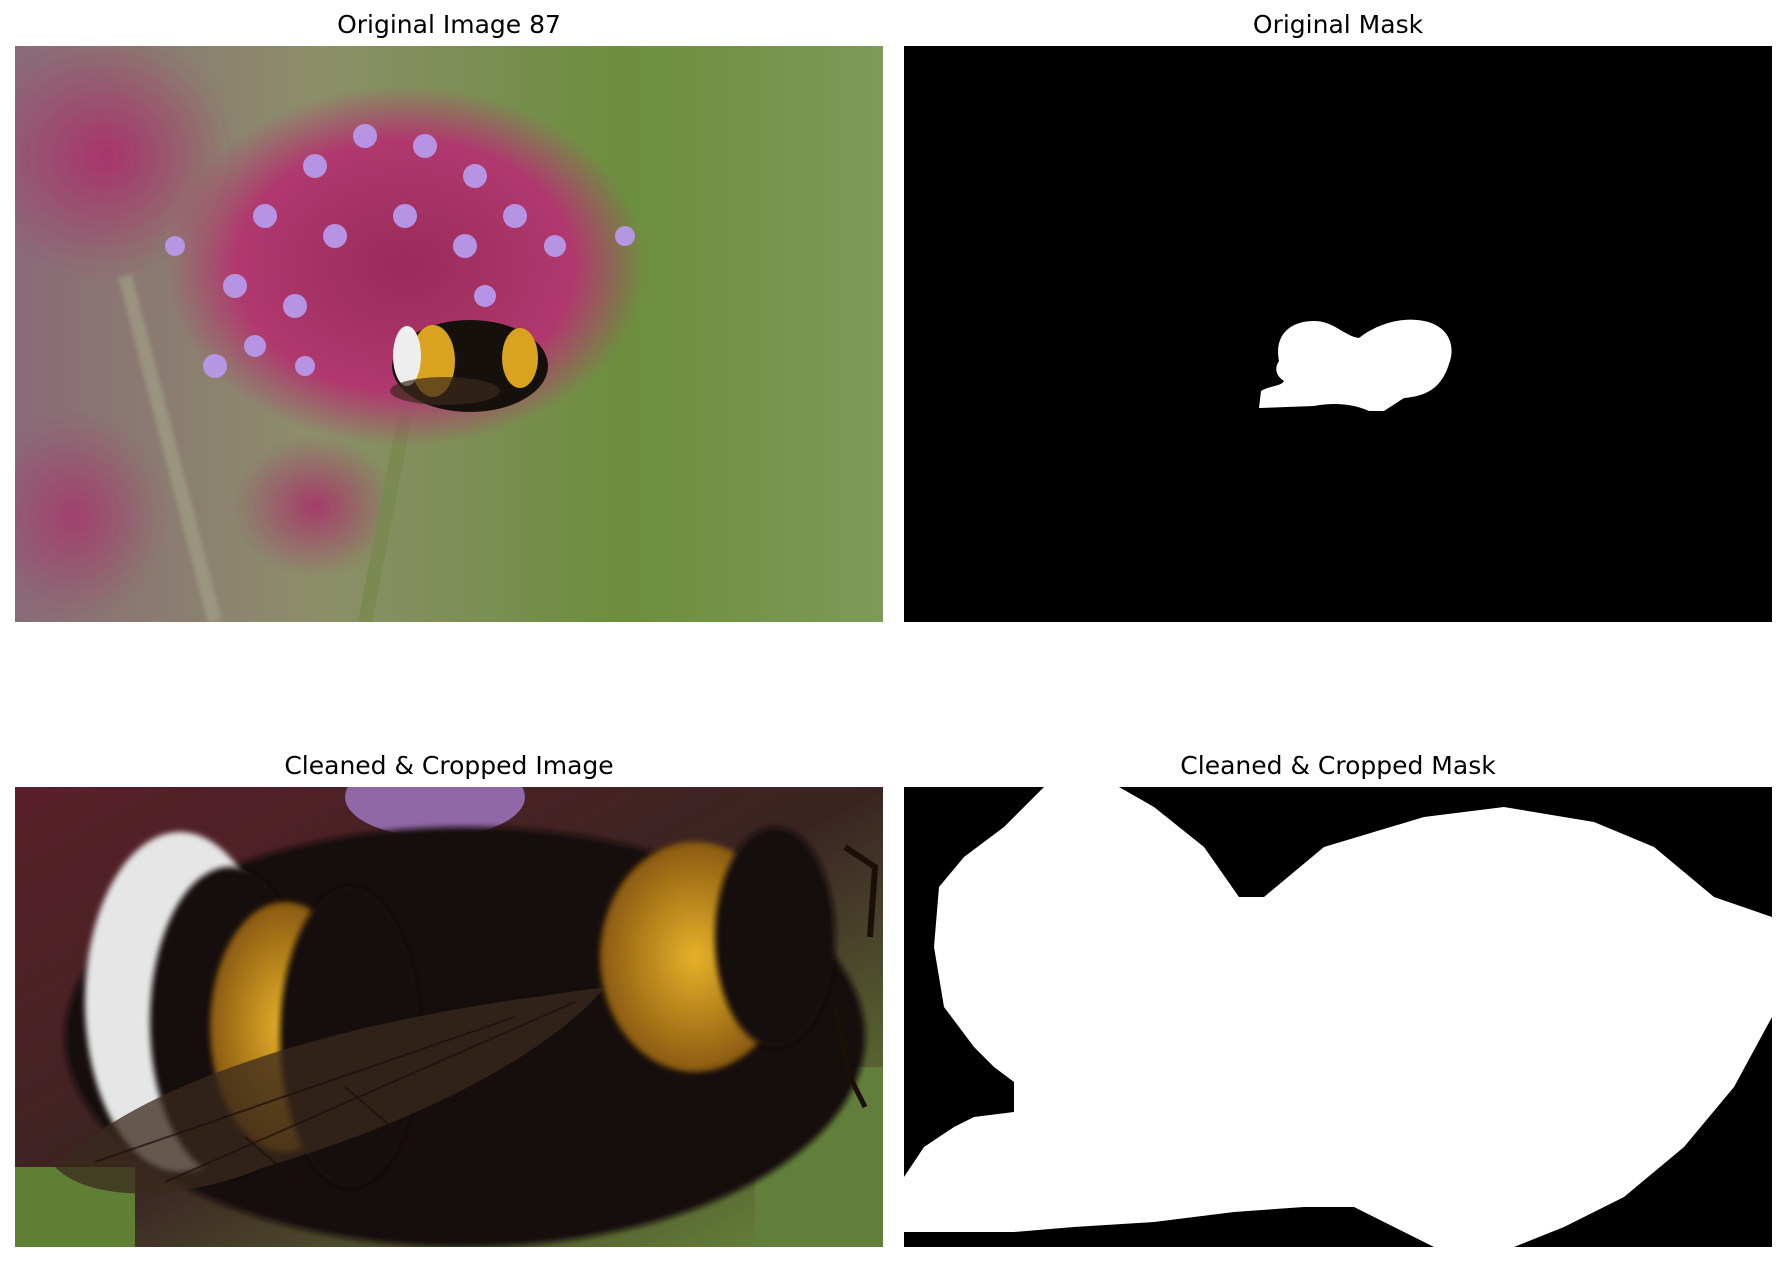 This screenshot has height=1263, width=1785. I want to click on panel-title-original-image: Original Image 87, so click(449, 24).